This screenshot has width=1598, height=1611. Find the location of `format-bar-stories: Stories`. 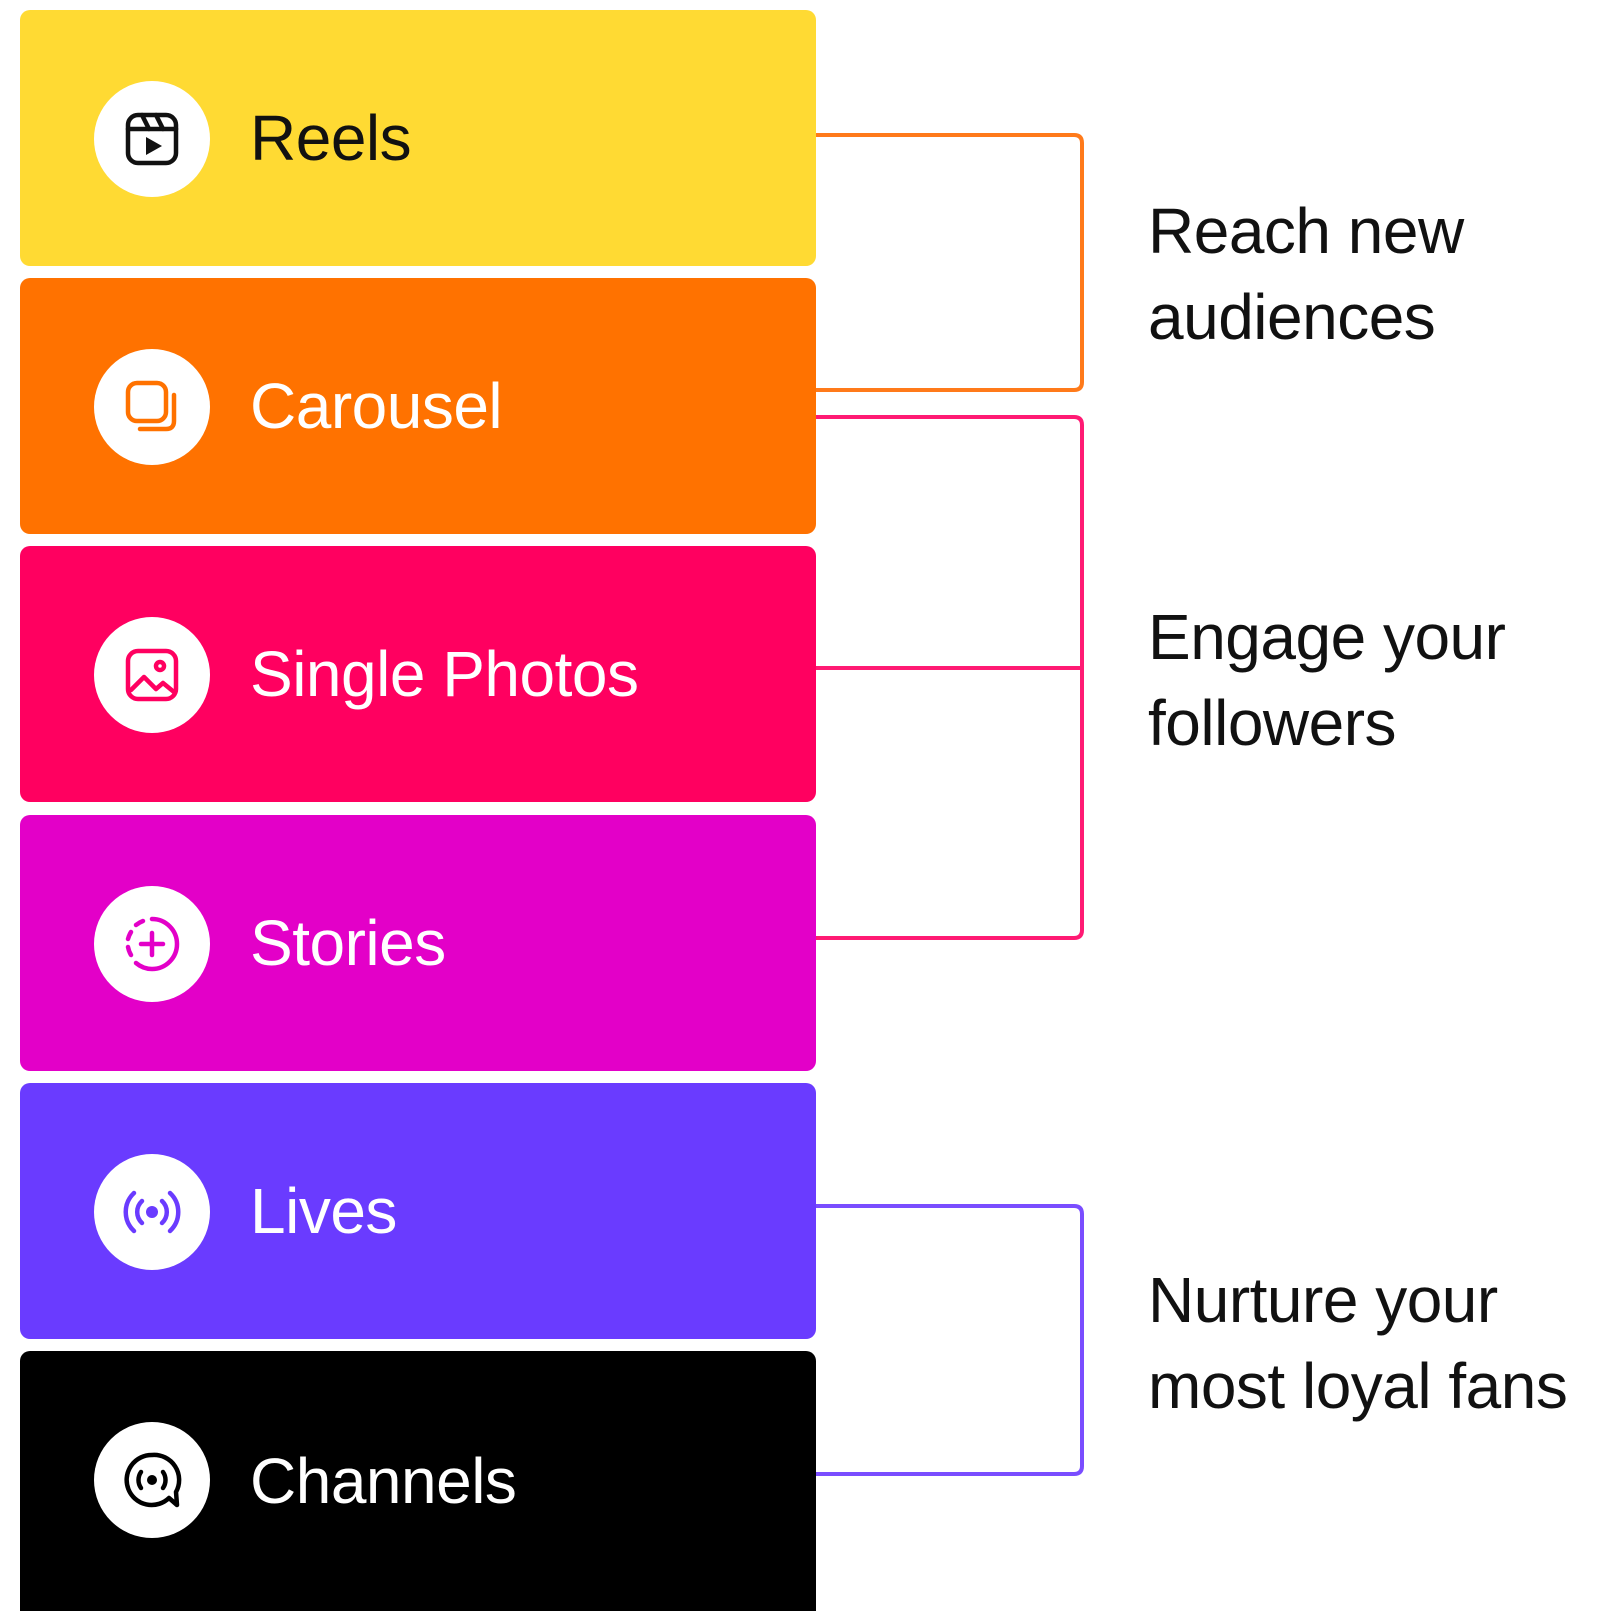

format-bar-stories: Stories is located at coordinates (418, 943).